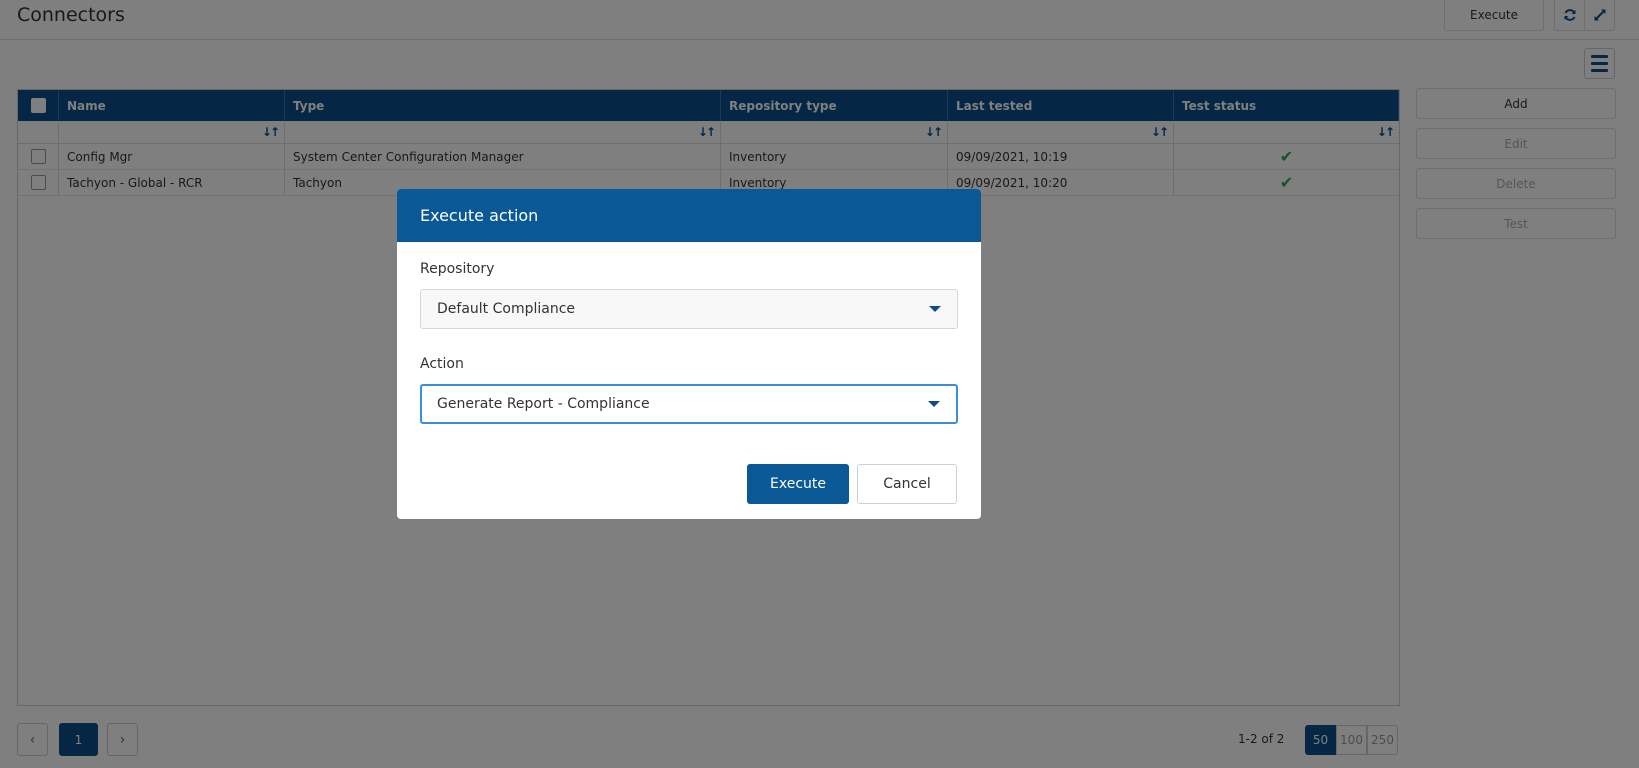 This screenshot has width=1639, height=768. Describe the element at coordinates (442, 364) in the screenshot. I see `action-label: Action` at that location.